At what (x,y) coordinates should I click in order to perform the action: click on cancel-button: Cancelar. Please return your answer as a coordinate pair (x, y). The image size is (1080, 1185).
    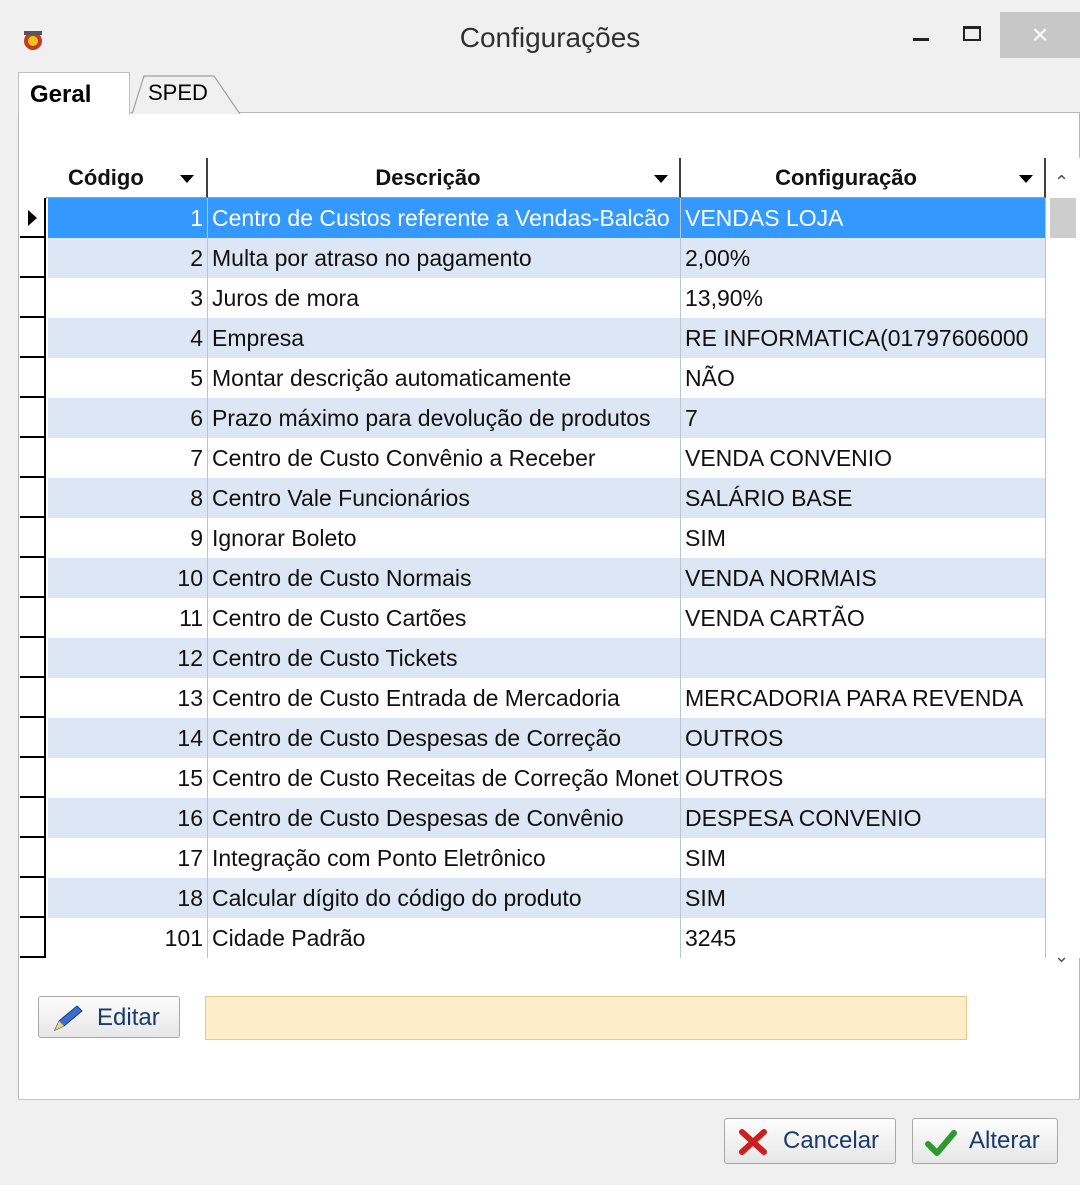
    Looking at the image, I should click on (810, 1141).